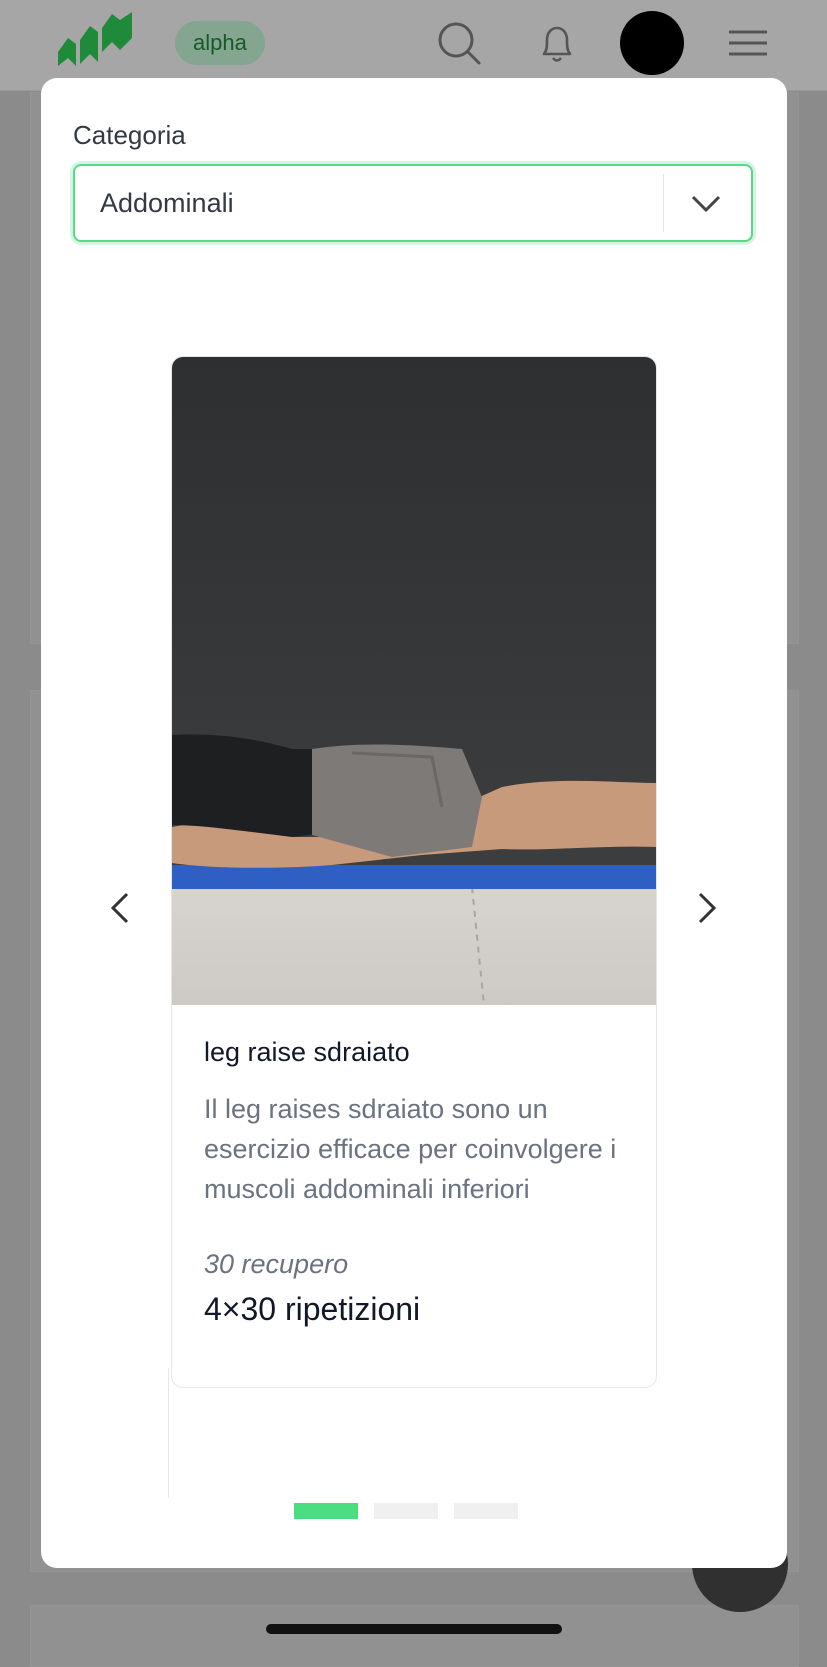 The image size is (827, 1667). What do you see at coordinates (414, 1636) in the screenshot?
I see `background-card` at bounding box center [414, 1636].